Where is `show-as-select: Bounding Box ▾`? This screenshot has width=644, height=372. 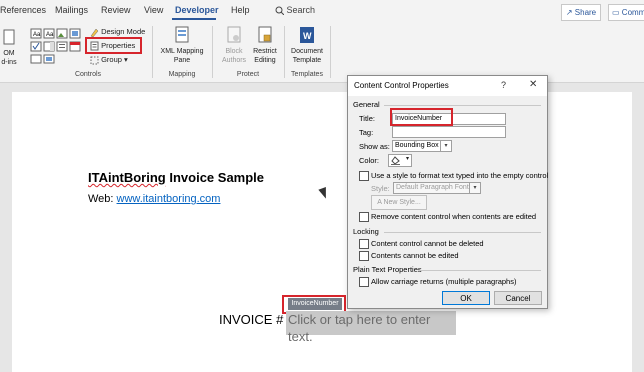 show-as-select: Bounding Box ▾ is located at coordinates (422, 146).